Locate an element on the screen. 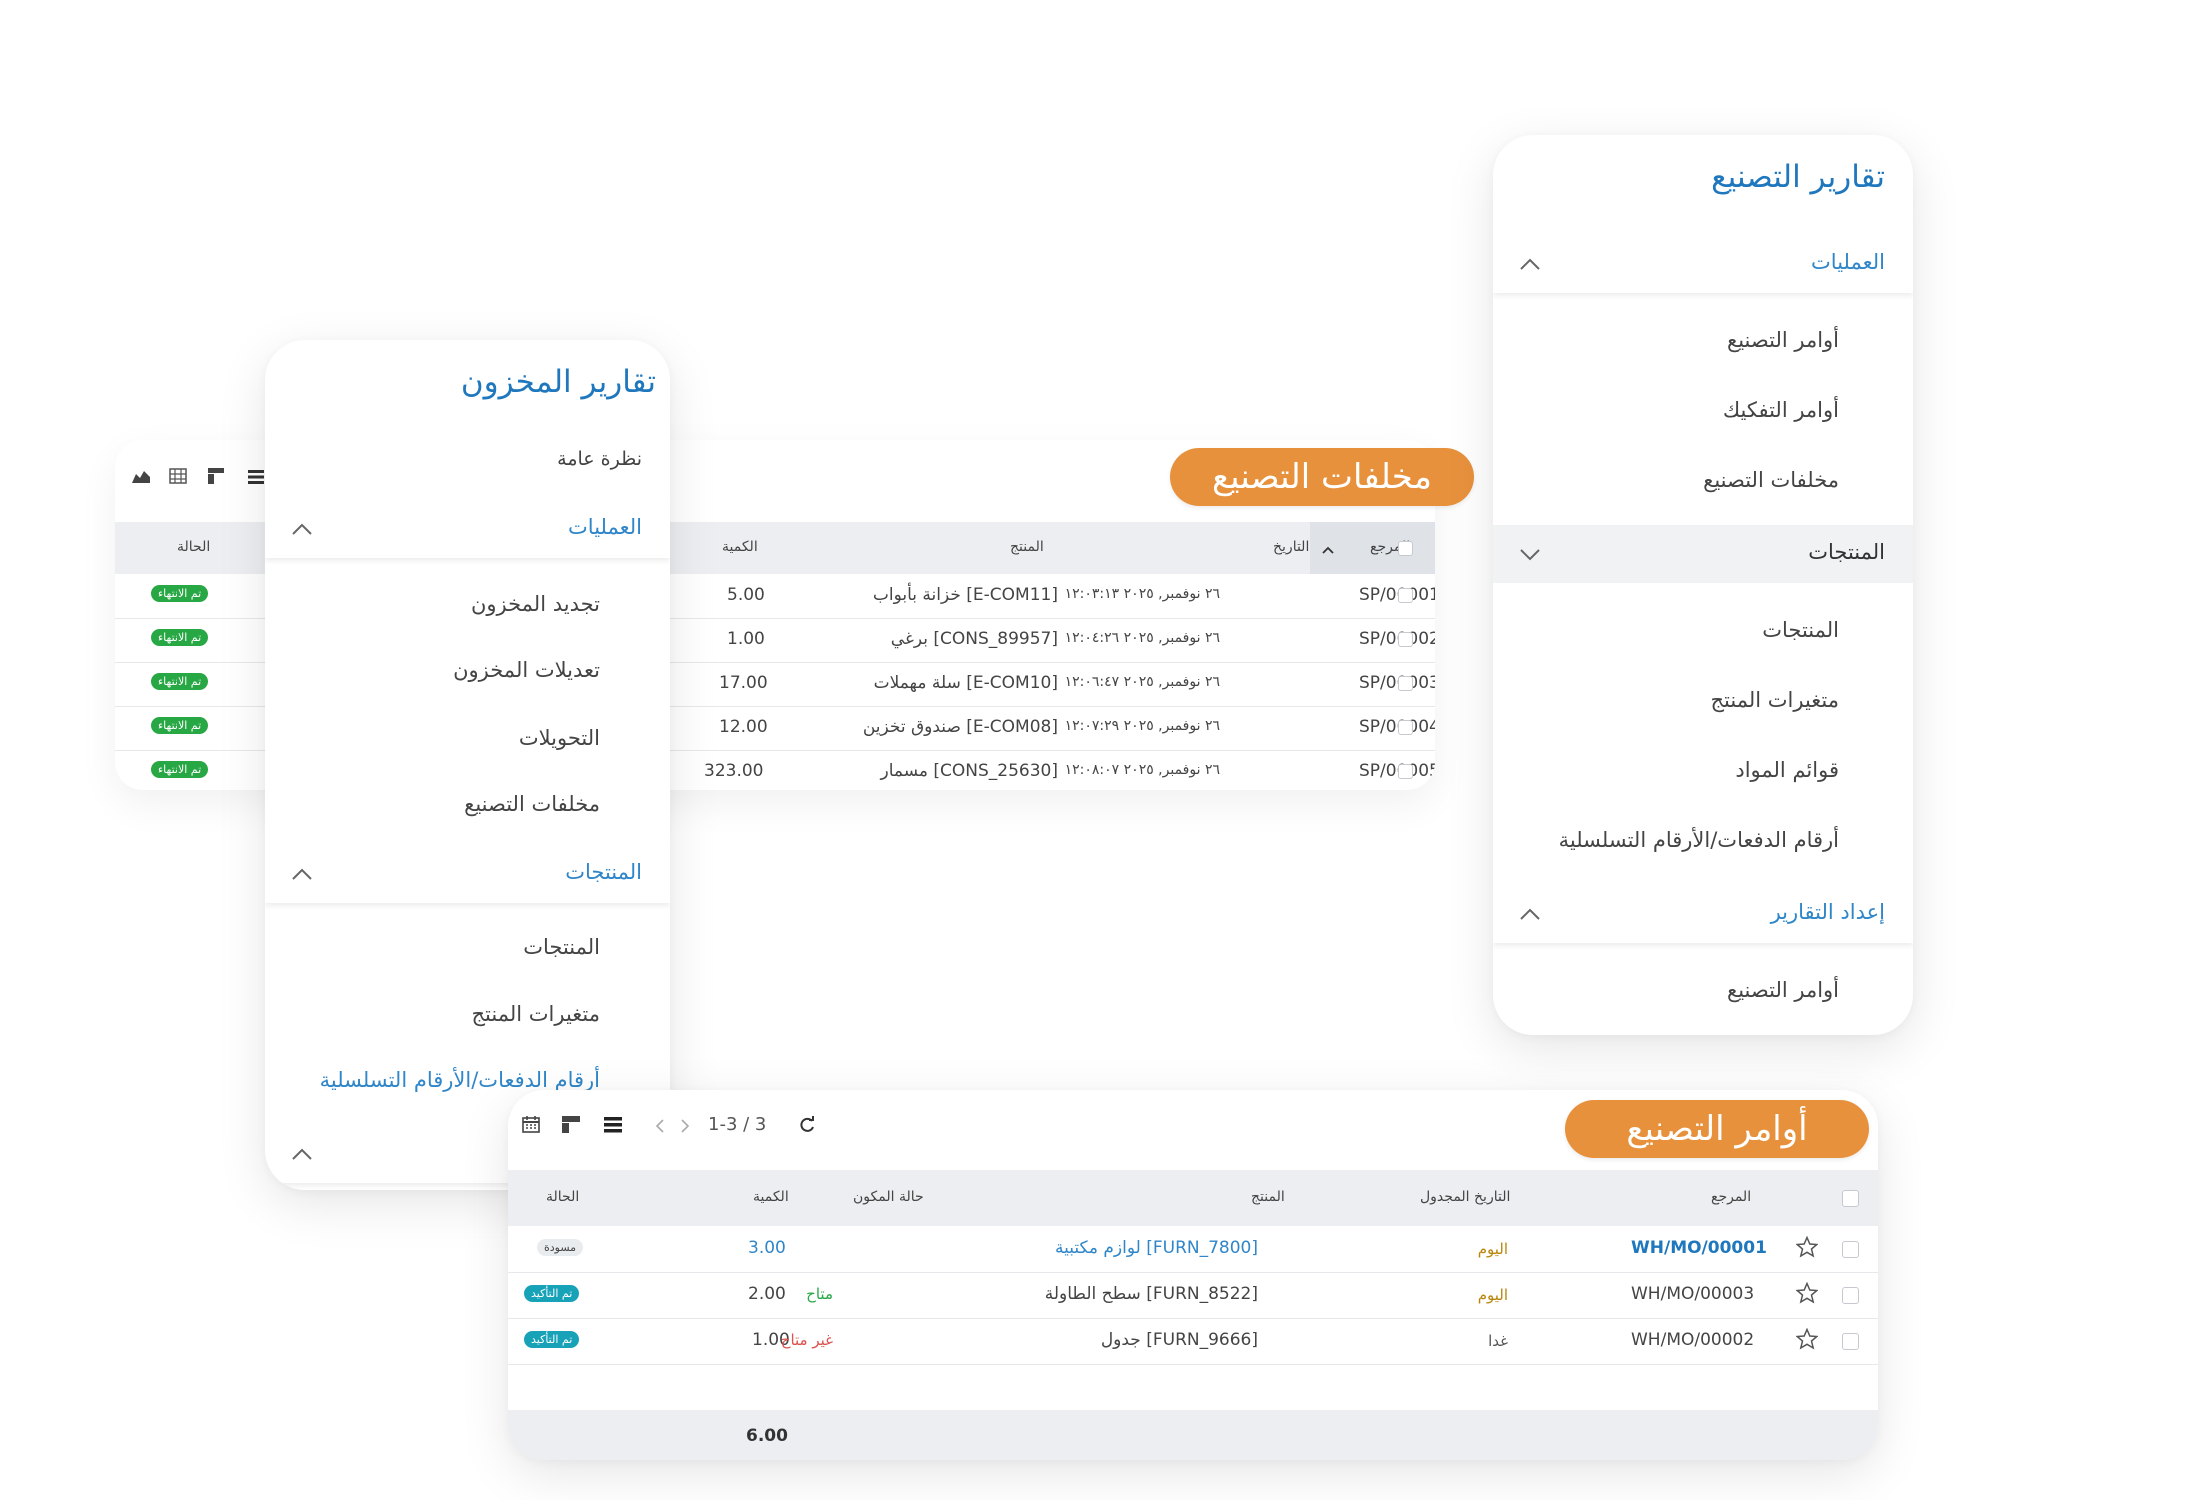 The width and height of the screenshot is (2200, 1500). menu-title: تقارير التصنيع is located at coordinates (1798, 177).